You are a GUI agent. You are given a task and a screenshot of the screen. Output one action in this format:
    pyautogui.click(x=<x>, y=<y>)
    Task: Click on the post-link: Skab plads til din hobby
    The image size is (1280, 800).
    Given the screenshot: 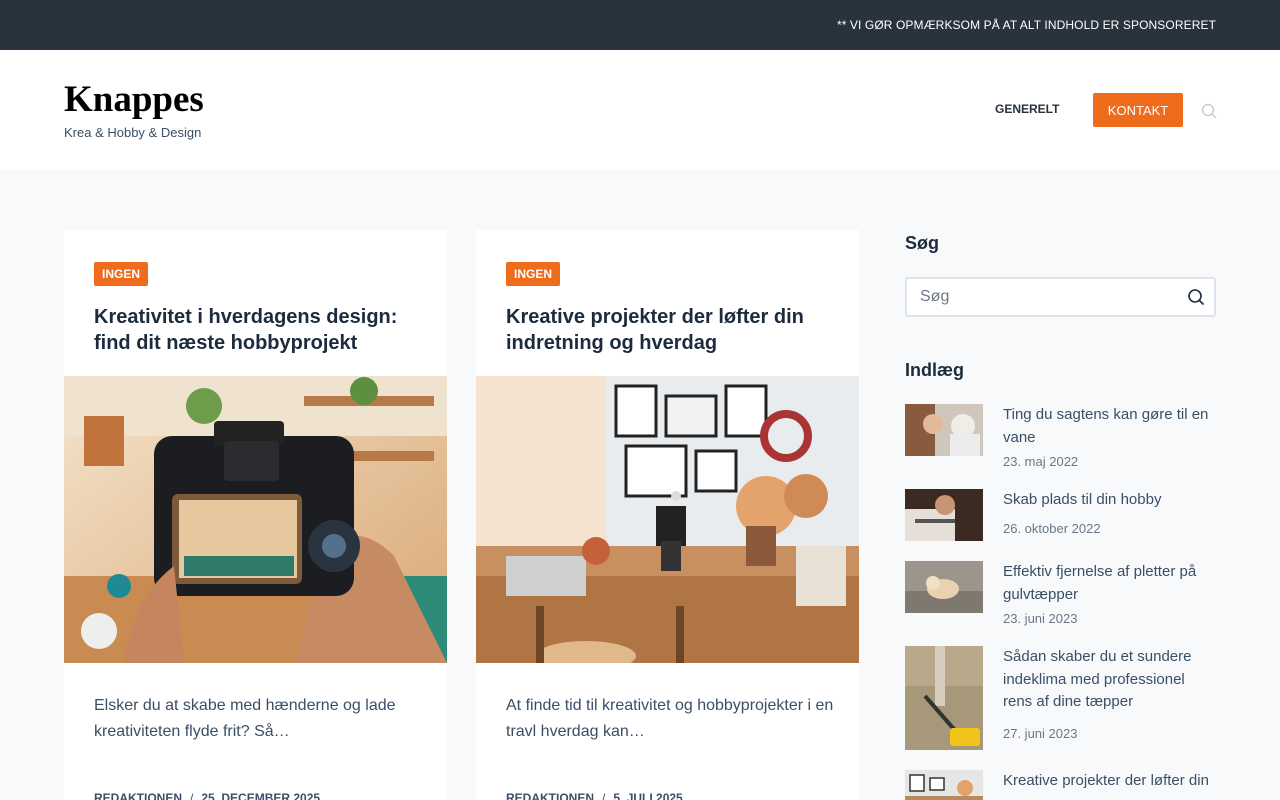 What is the action you would take?
    pyautogui.click(x=1109, y=500)
    